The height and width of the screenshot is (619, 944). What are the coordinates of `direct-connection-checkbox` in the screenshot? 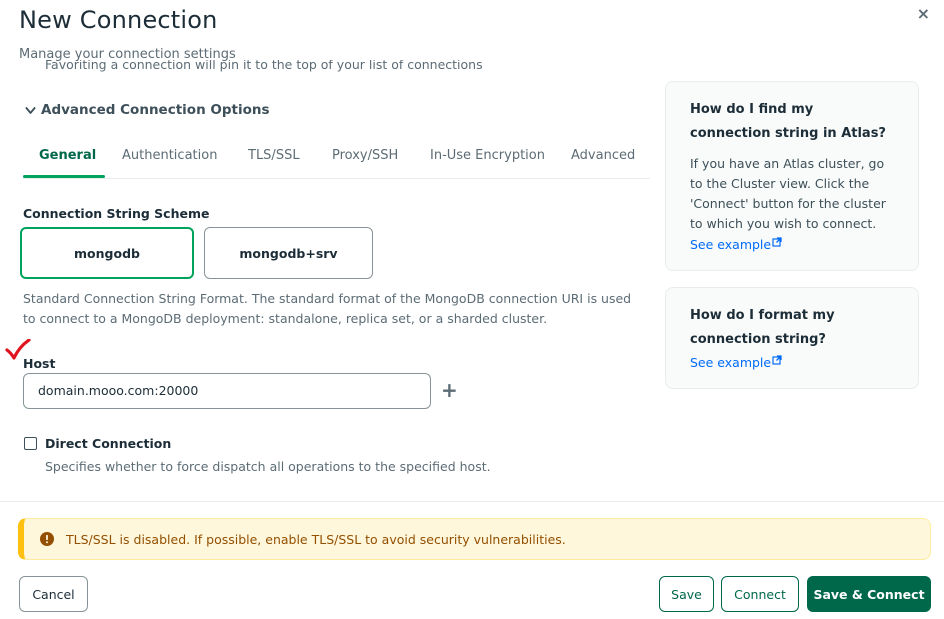 It's located at (30, 443).